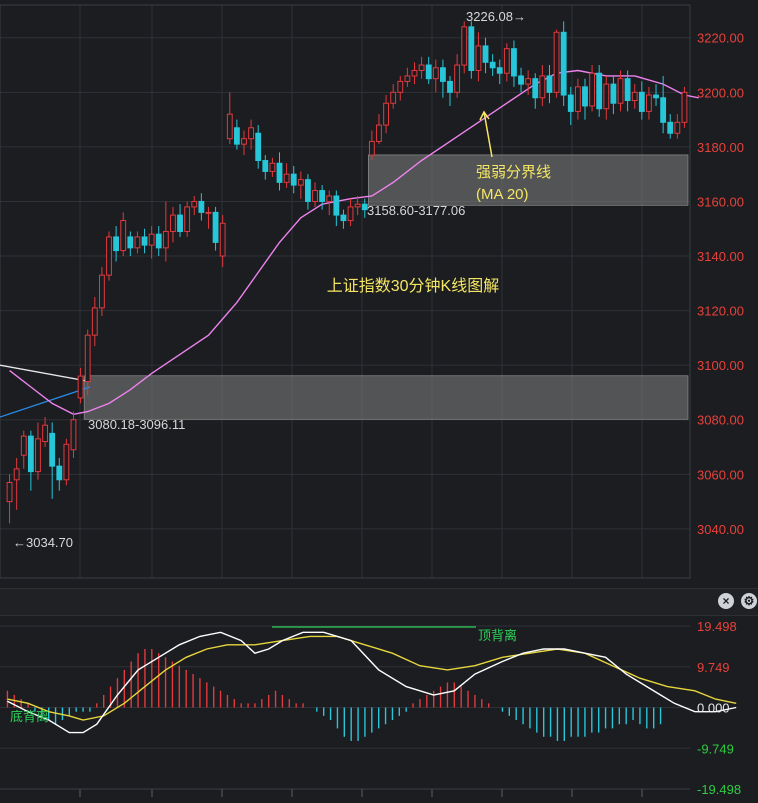 The width and height of the screenshot is (758, 803). What do you see at coordinates (749, 601) in the screenshot?
I see `gear-icon: ⚙` at bounding box center [749, 601].